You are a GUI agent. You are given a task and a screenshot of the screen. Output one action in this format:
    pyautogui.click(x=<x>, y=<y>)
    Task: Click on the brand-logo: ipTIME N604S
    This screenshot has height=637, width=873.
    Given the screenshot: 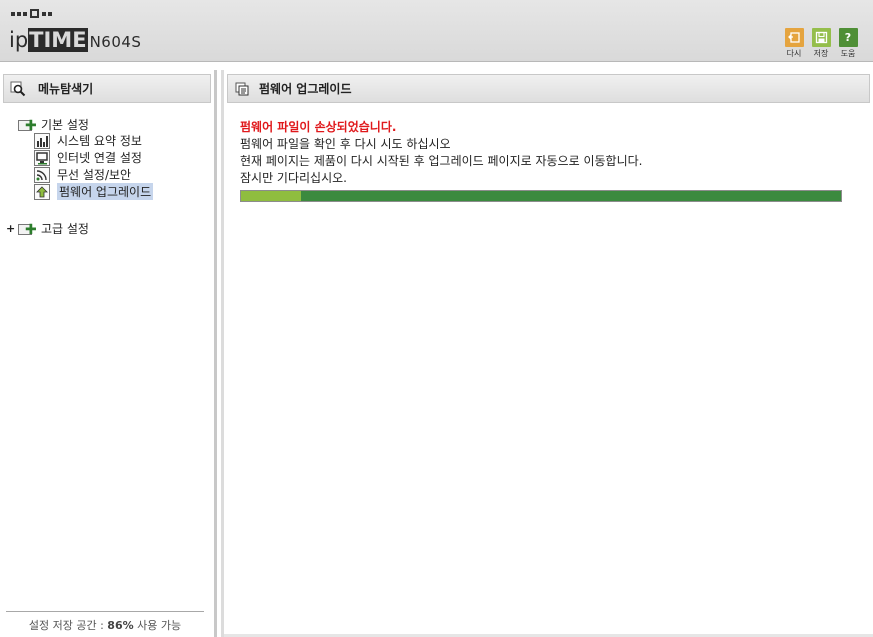 What is the action you would take?
    pyautogui.click(x=75, y=40)
    